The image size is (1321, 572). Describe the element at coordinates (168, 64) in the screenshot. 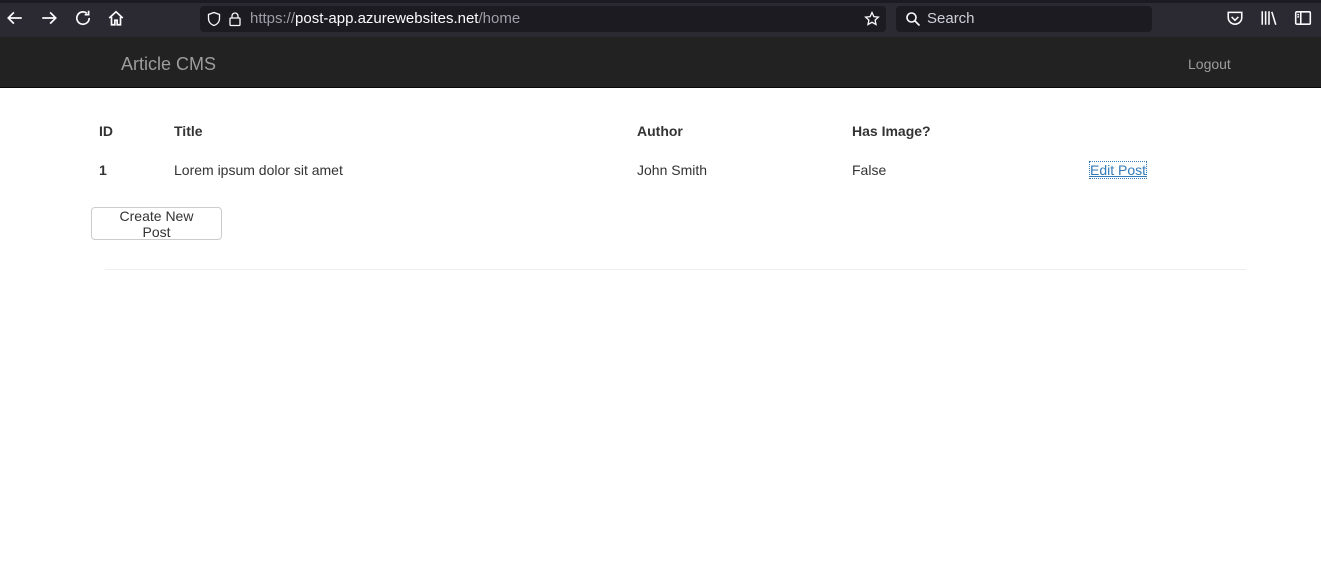

I see `brand-link: Article CMS` at that location.